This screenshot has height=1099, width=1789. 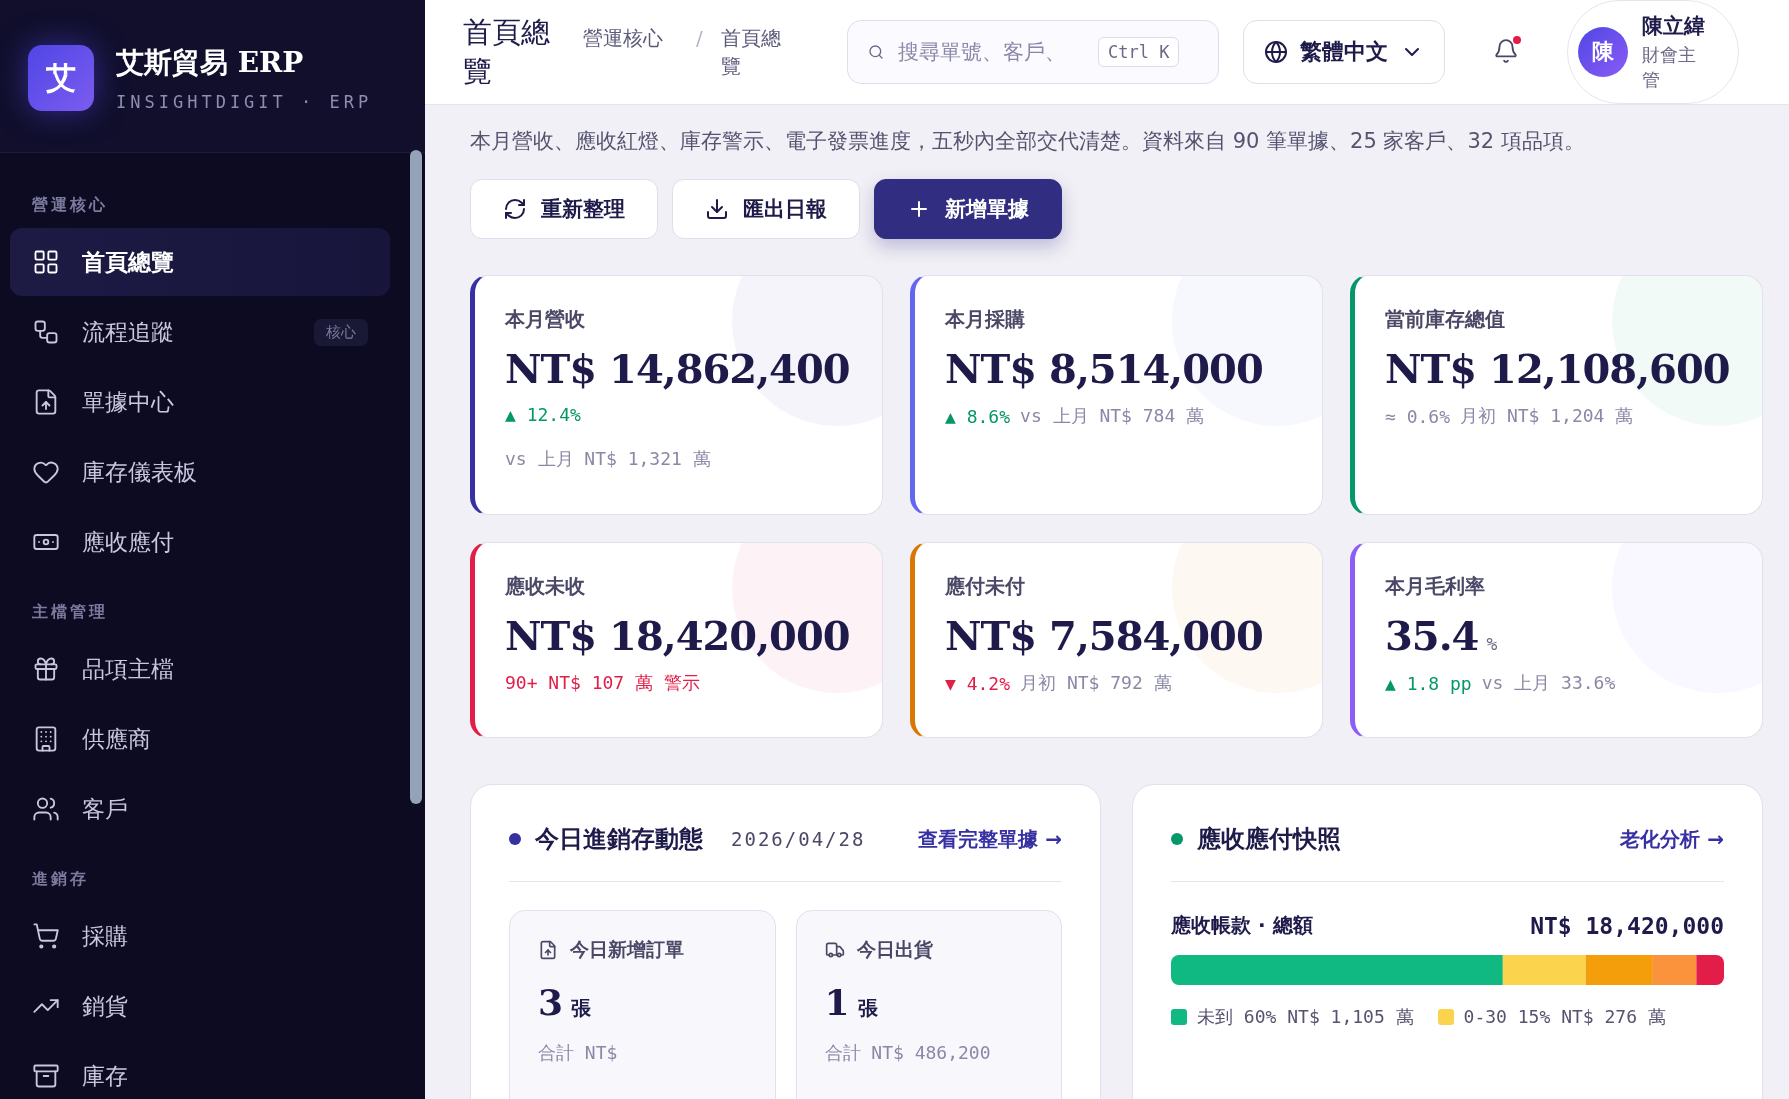 What do you see at coordinates (766, 209) in the screenshot?
I see `action-button: 匯出日報` at bounding box center [766, 209].